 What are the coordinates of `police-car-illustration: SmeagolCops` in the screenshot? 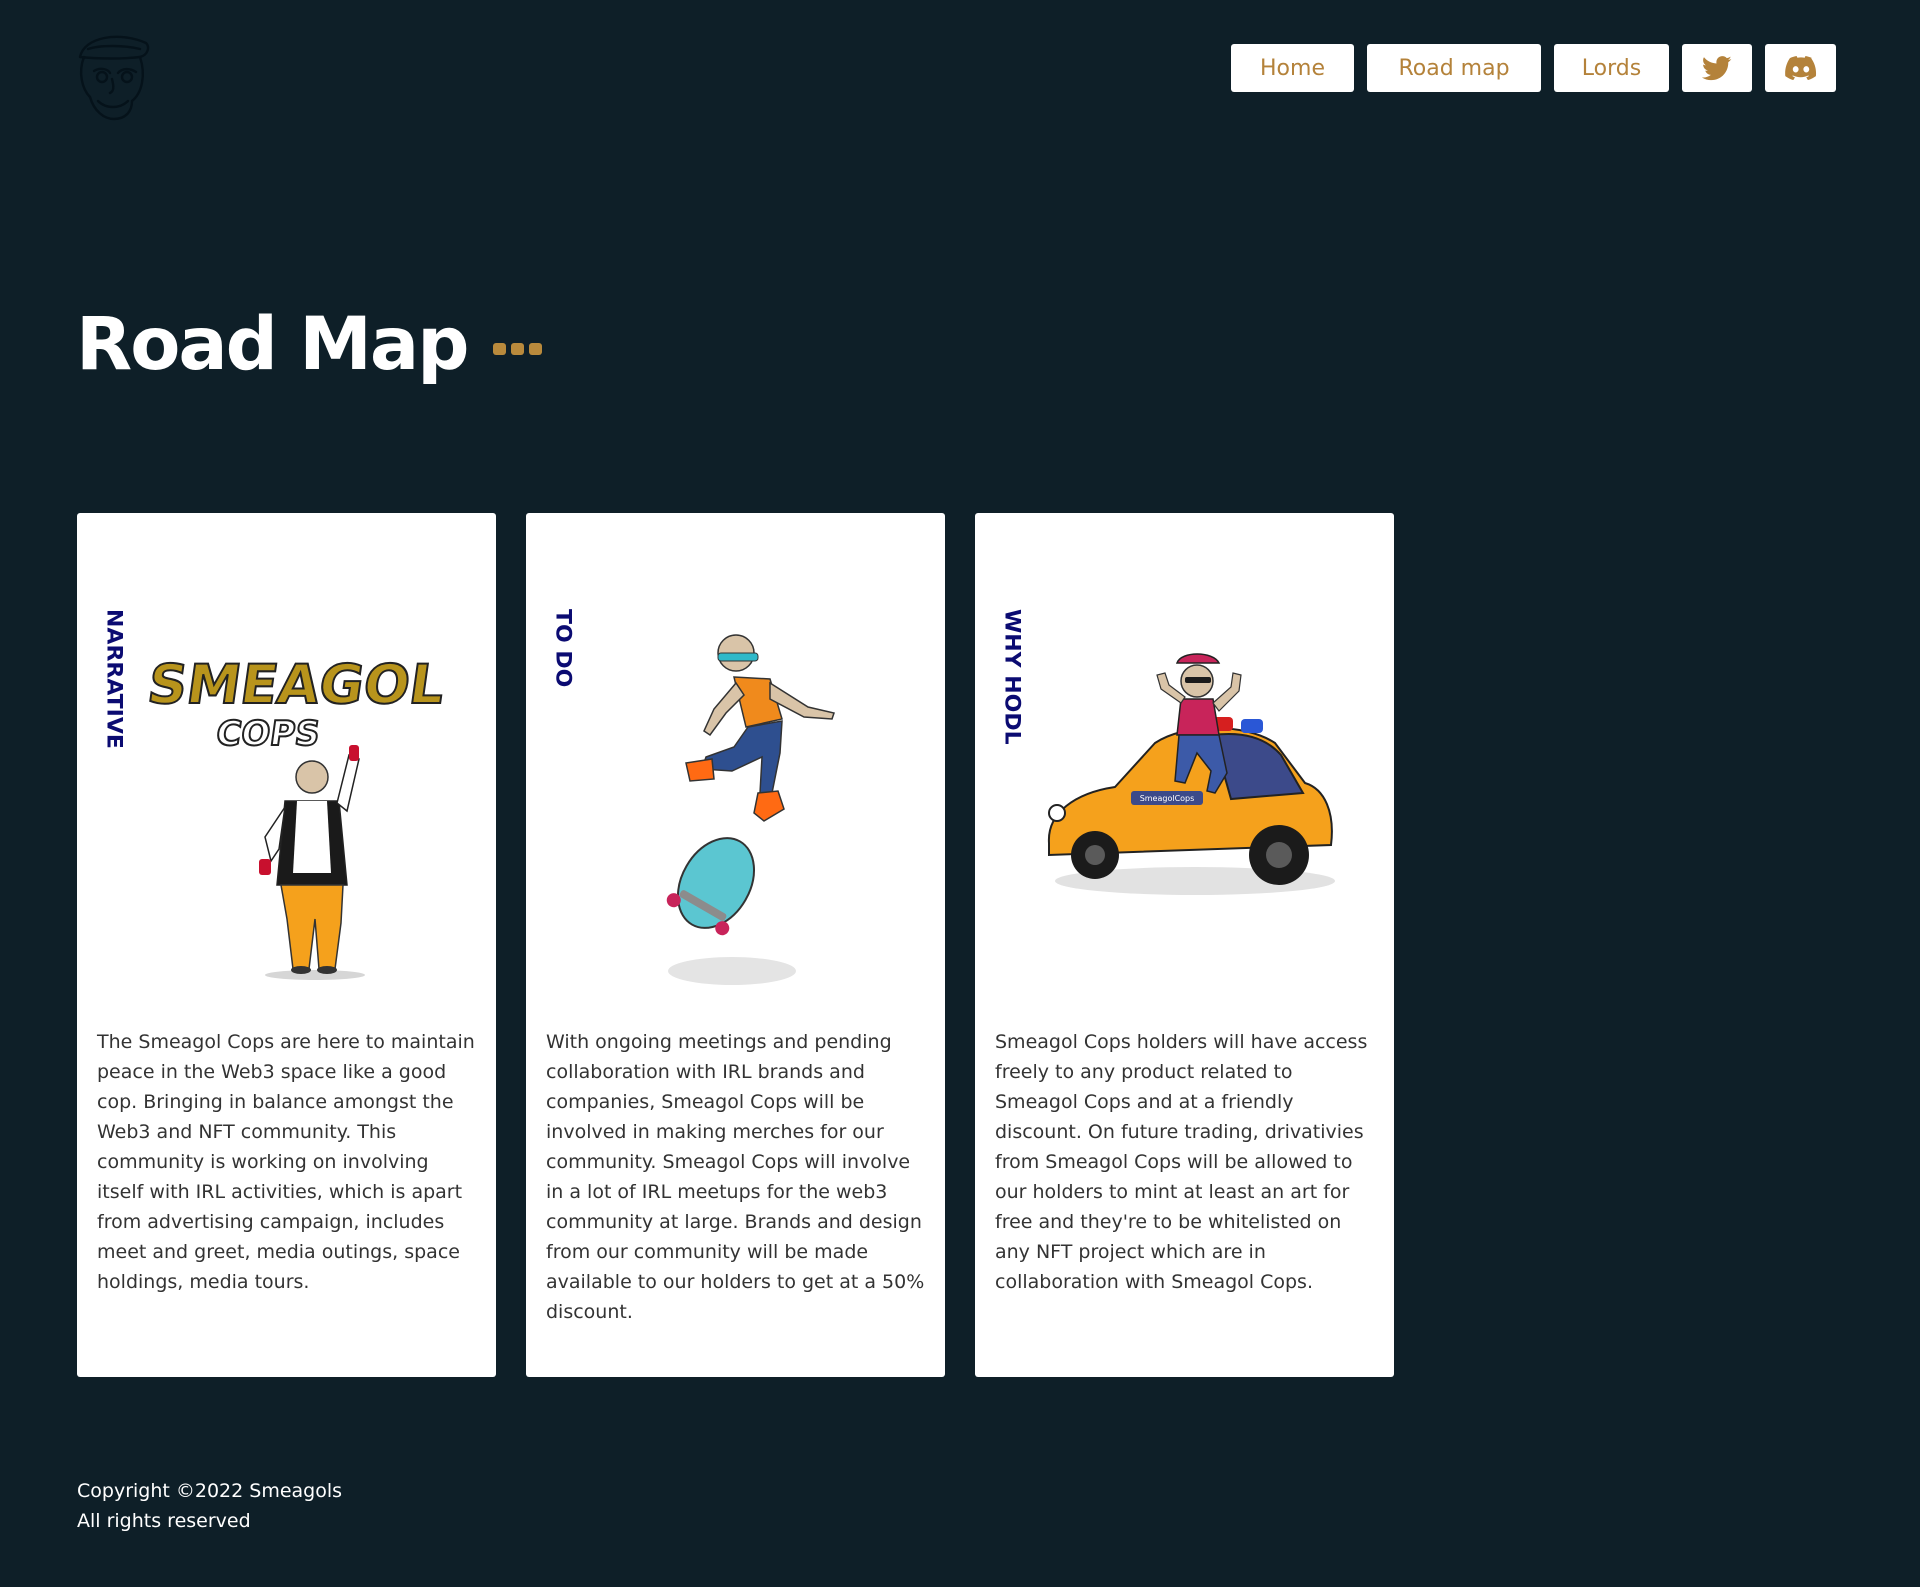 It's located at (1191, 774).